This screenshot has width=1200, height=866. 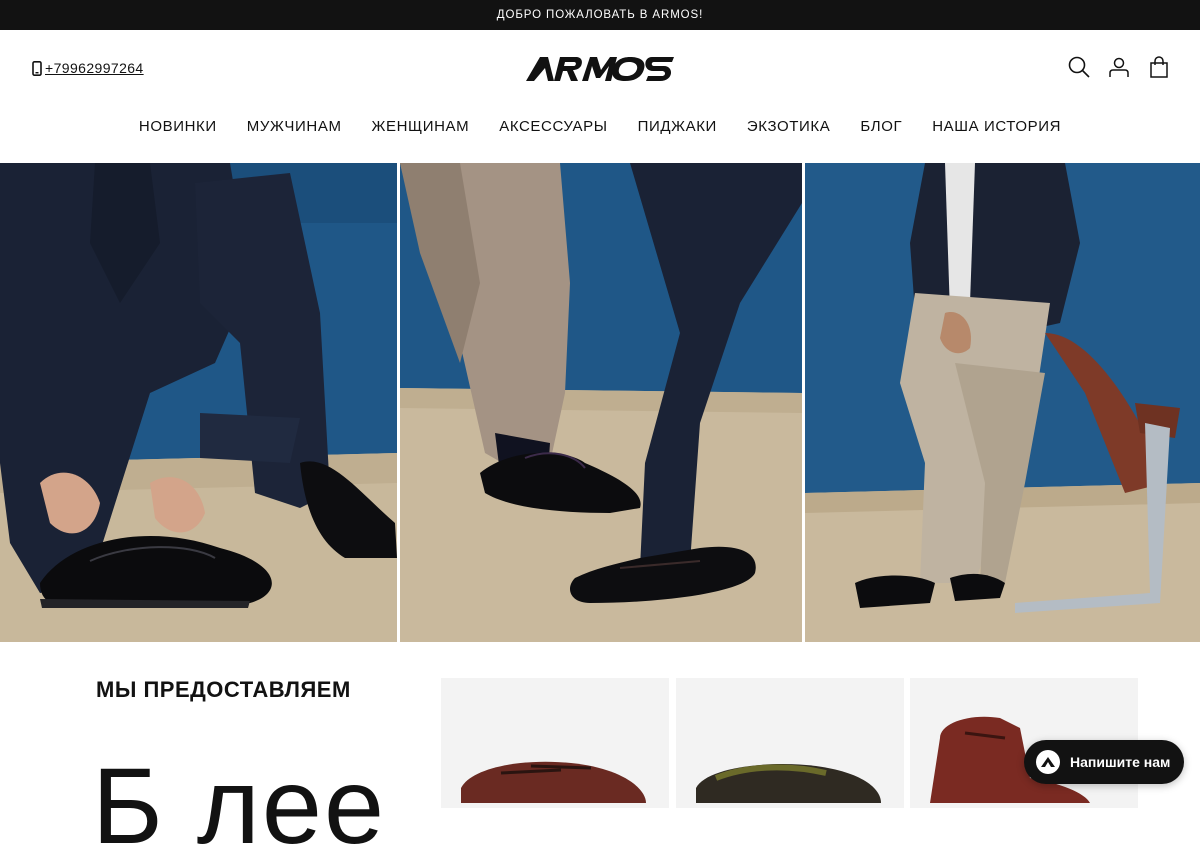 What do you see at coordinates (788, 127) in the screenshot?
I see `nav-item-exotic: ЭКЗОТИКА` at bounding box center [788, 127].